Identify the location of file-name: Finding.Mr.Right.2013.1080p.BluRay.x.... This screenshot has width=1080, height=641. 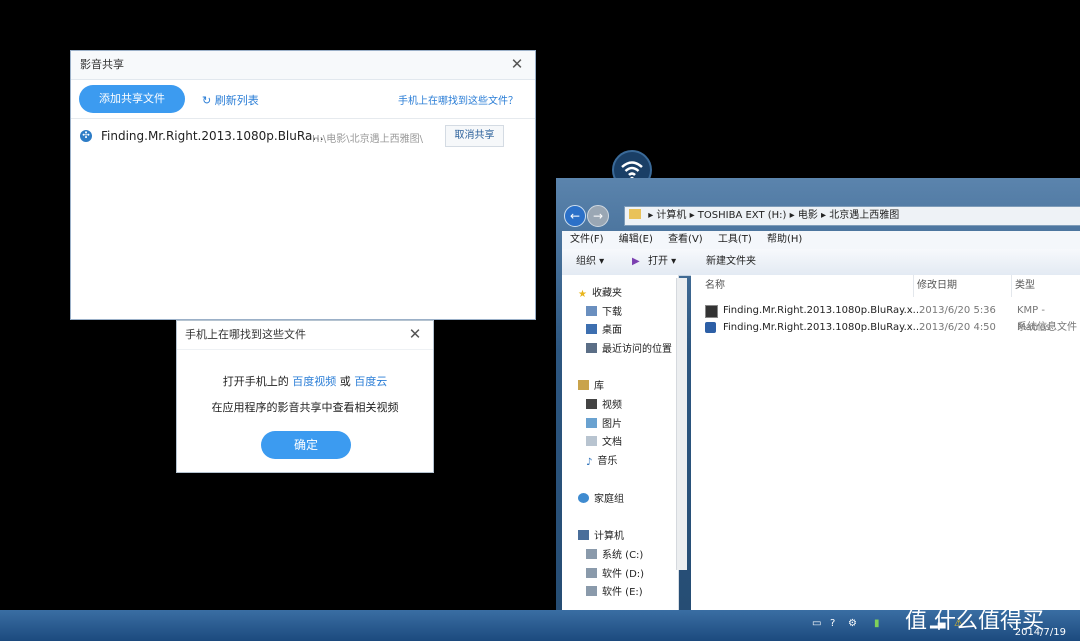
(823, 327).